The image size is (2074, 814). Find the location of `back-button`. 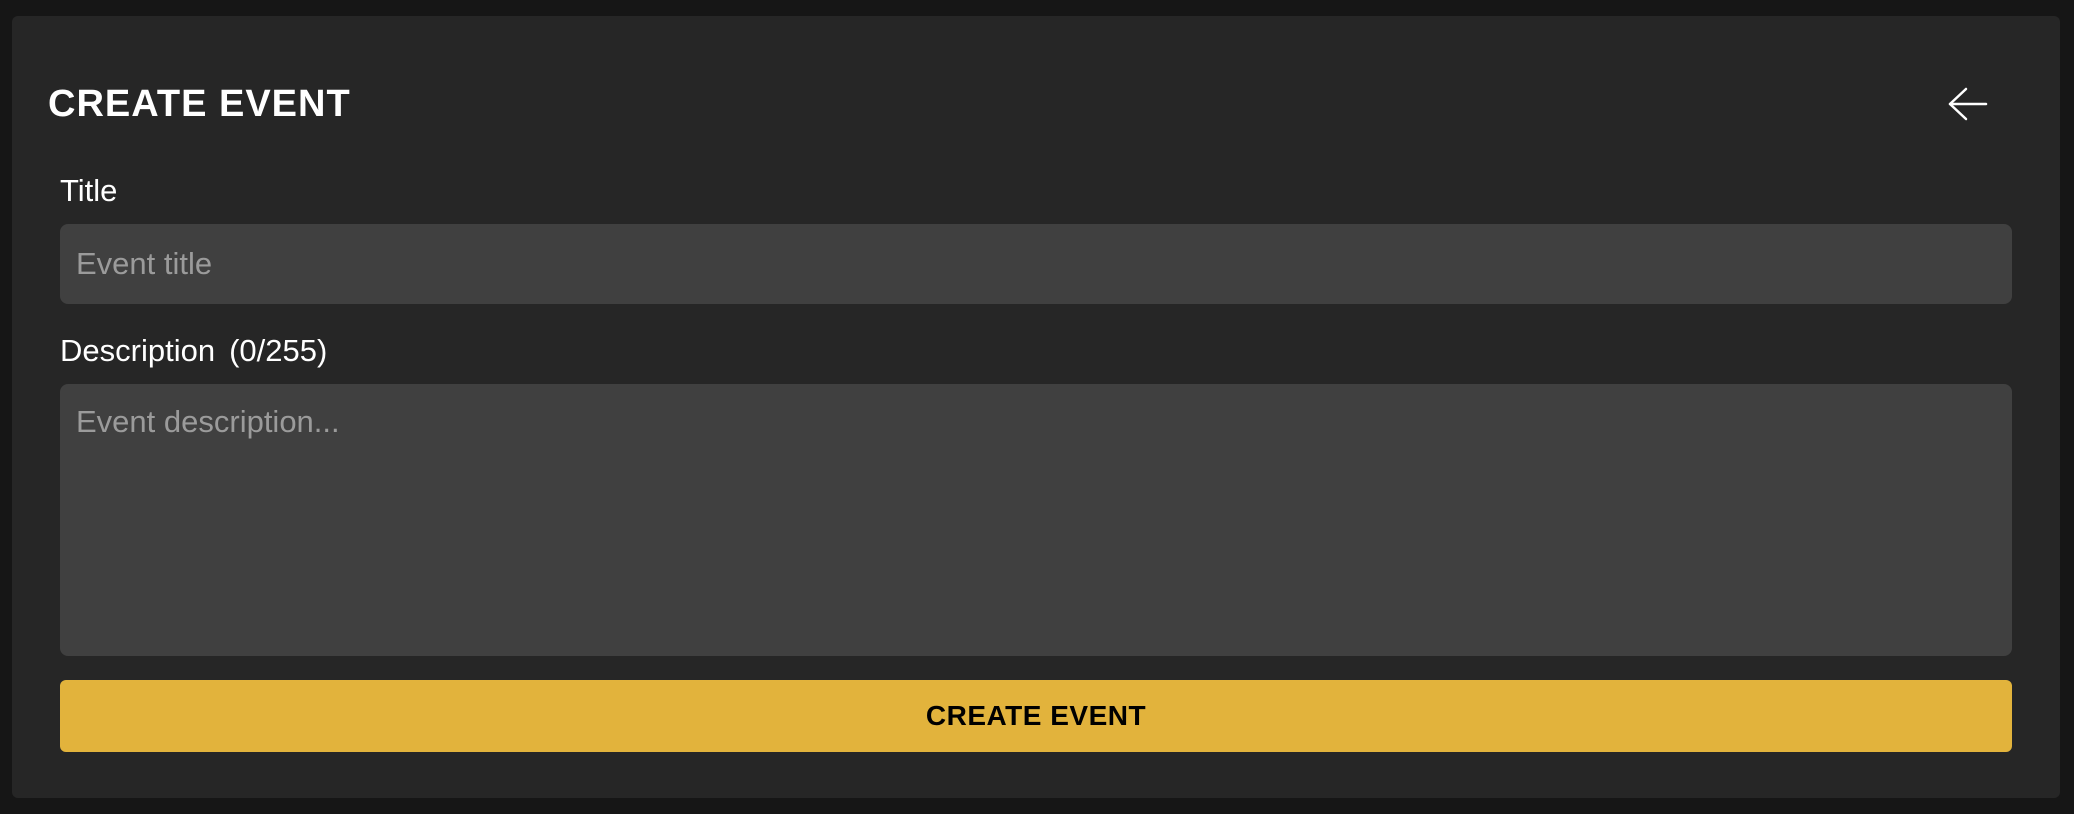

back-button is located at coordinates (1968, 104).